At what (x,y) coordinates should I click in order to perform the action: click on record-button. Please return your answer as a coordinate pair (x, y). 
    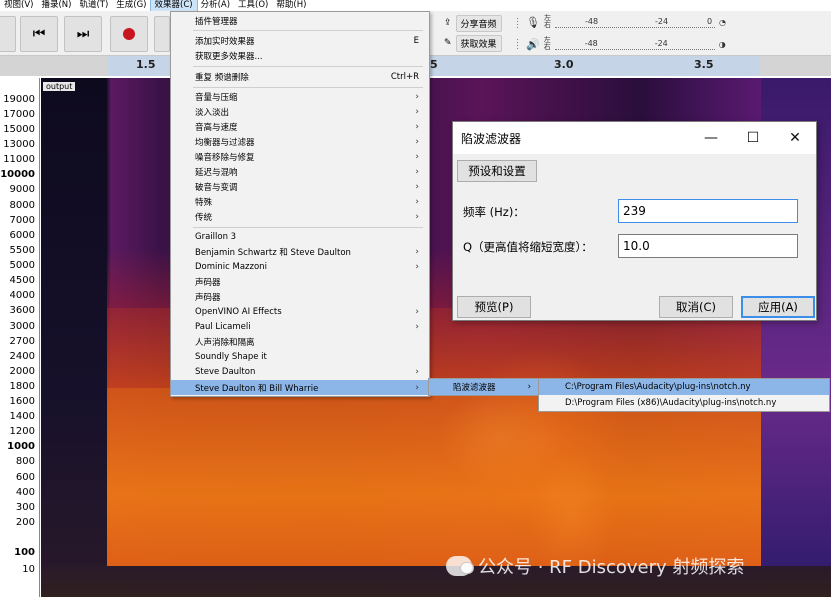
    Looking at the image, I should click on (129, 34).